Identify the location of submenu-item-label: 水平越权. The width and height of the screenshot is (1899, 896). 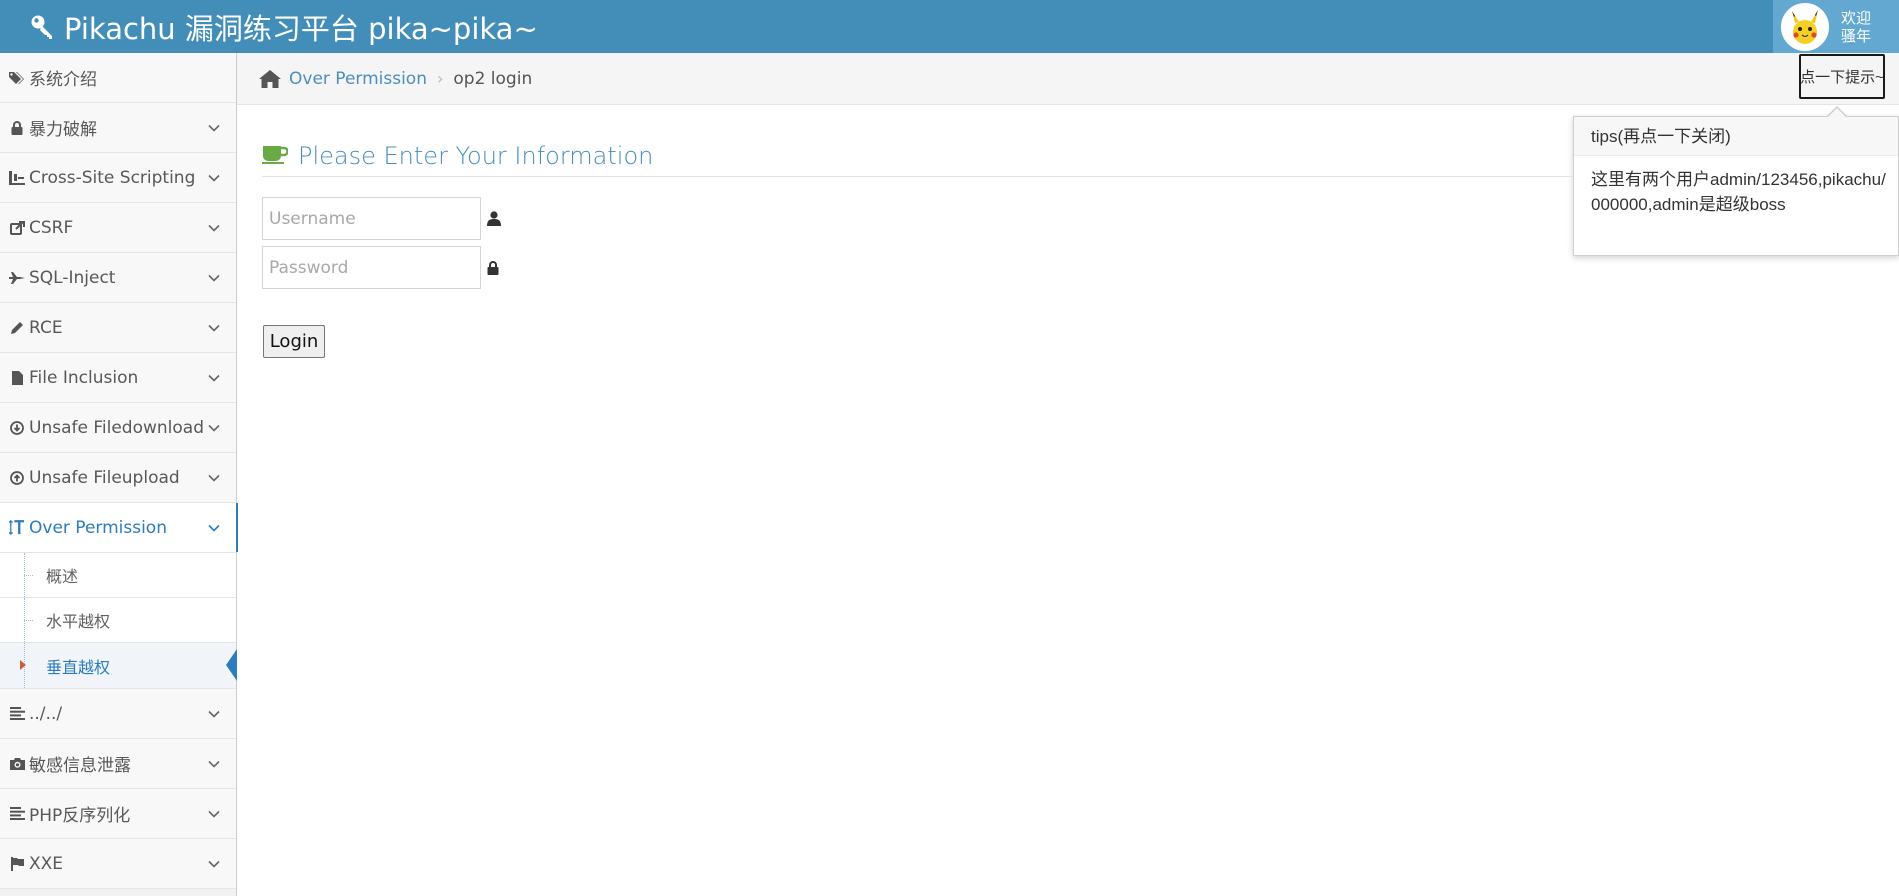
(78, 621).